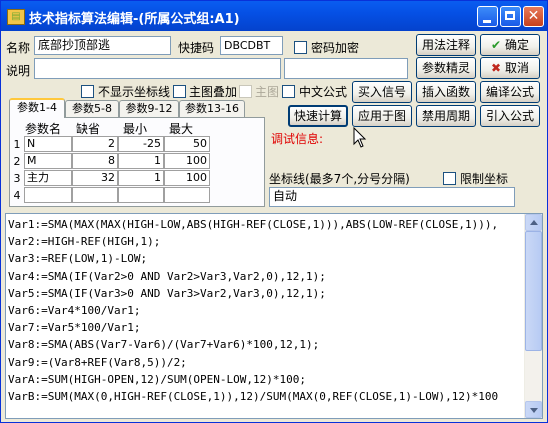 Image resolution: width=548 pixels, height=423 pixels. I want to click on param-default-cell: 32, so click(95, 178).